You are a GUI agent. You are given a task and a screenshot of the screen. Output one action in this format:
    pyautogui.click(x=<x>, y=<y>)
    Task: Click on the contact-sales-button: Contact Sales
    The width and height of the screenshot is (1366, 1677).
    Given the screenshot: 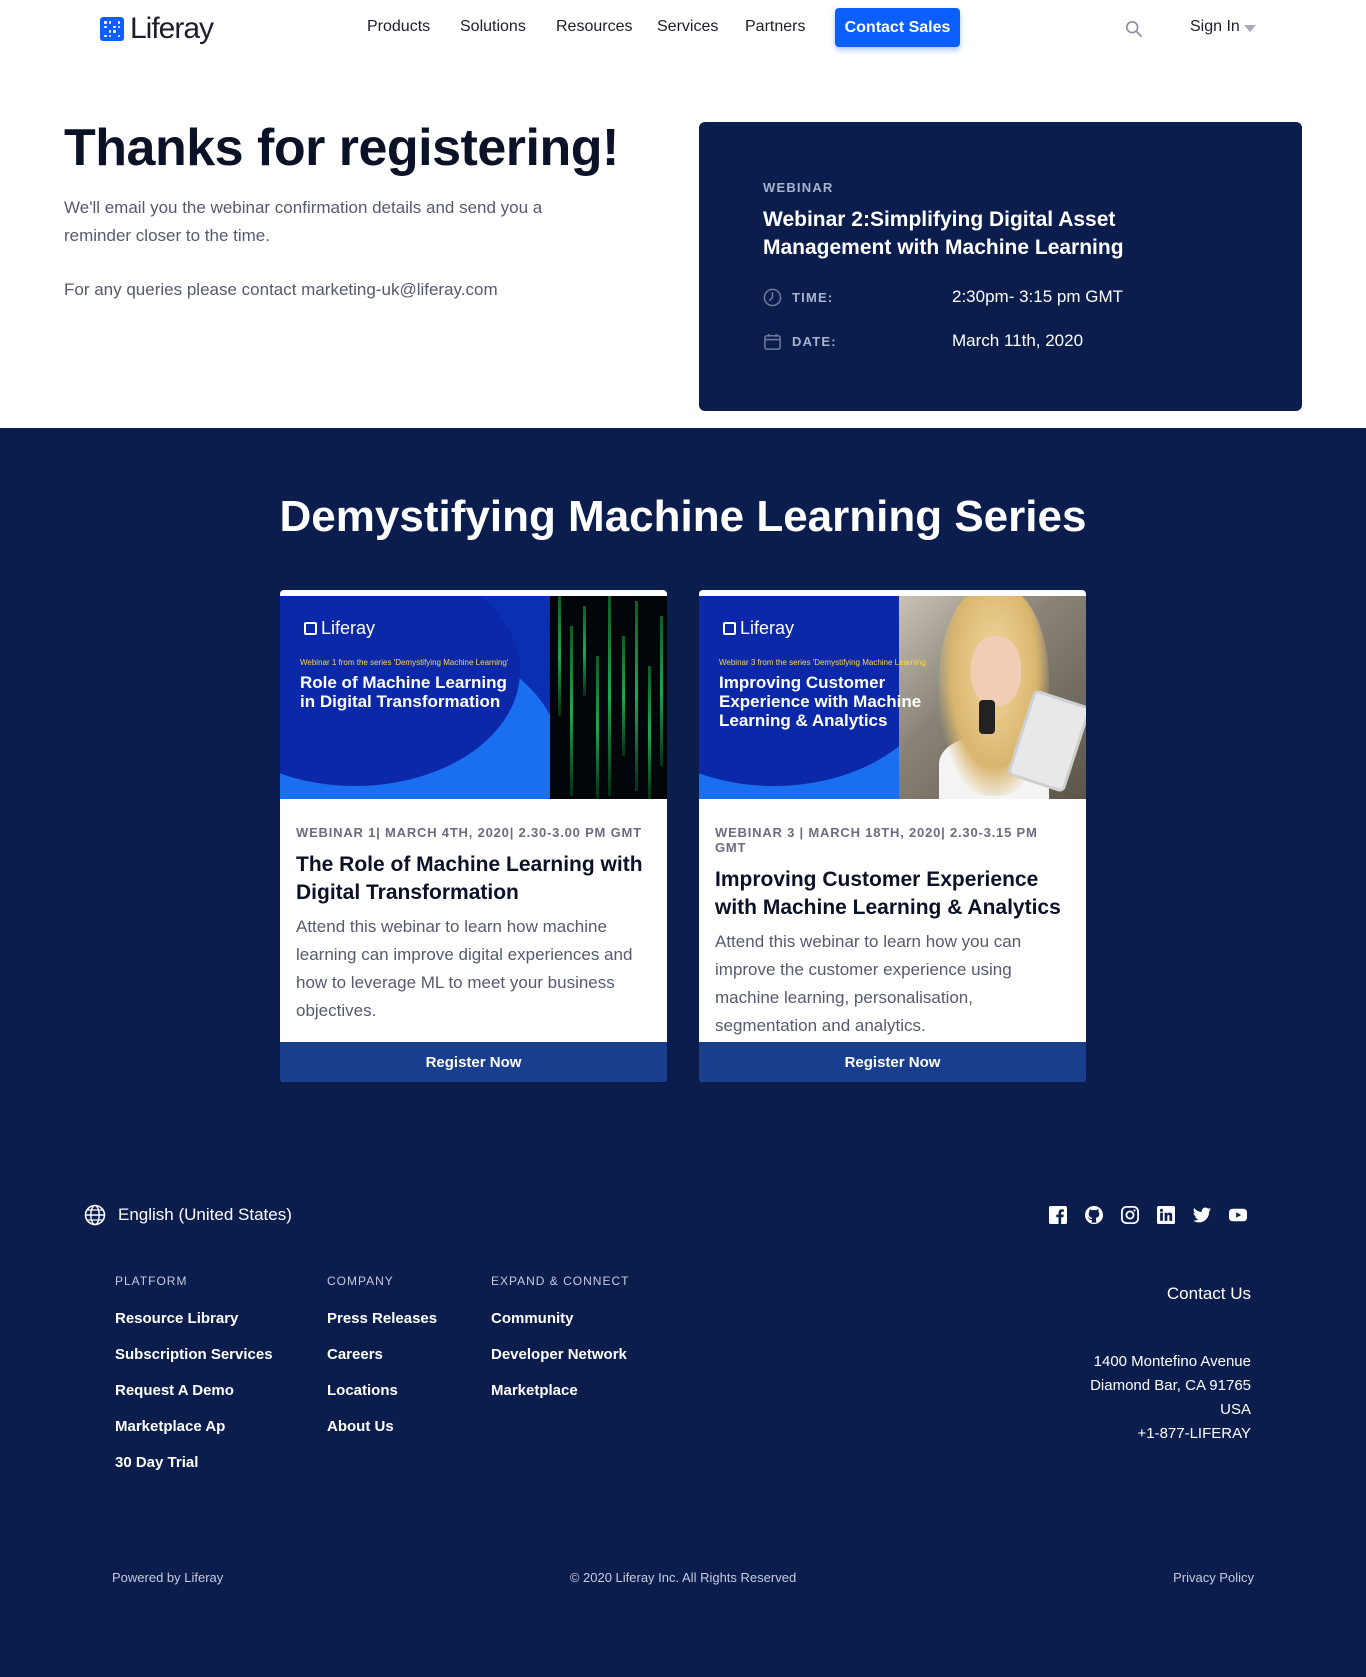 What is the action you would take?
    pyautogui.click(x=897, y=27)
    